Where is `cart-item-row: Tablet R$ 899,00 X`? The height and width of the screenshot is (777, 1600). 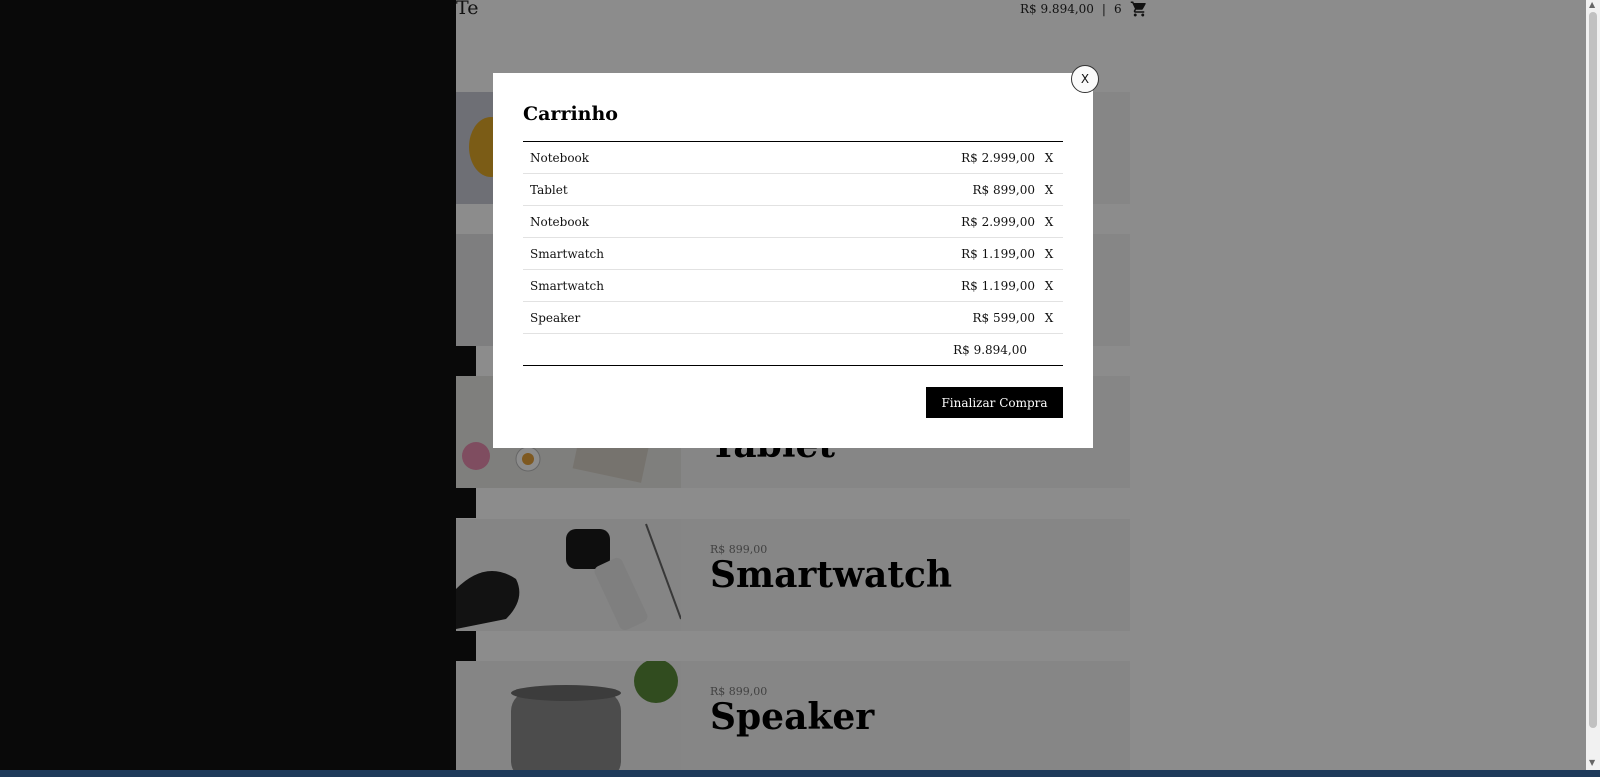 cart-item-row: Tablet R$ 899,00 X is located at coordinates (793, 190).